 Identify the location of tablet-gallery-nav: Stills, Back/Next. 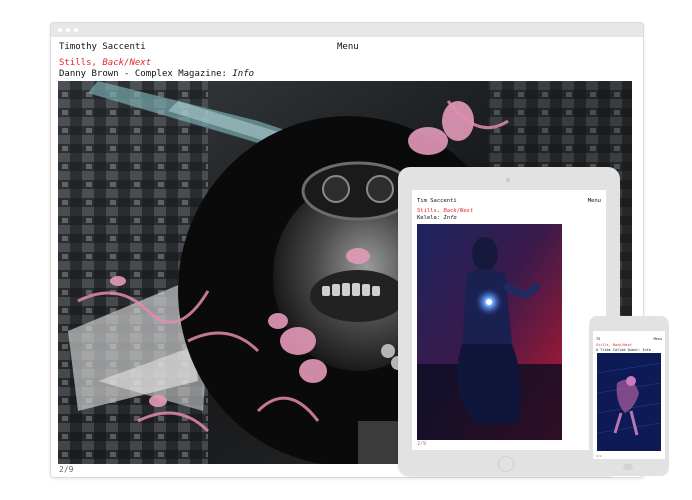
(445, 211).